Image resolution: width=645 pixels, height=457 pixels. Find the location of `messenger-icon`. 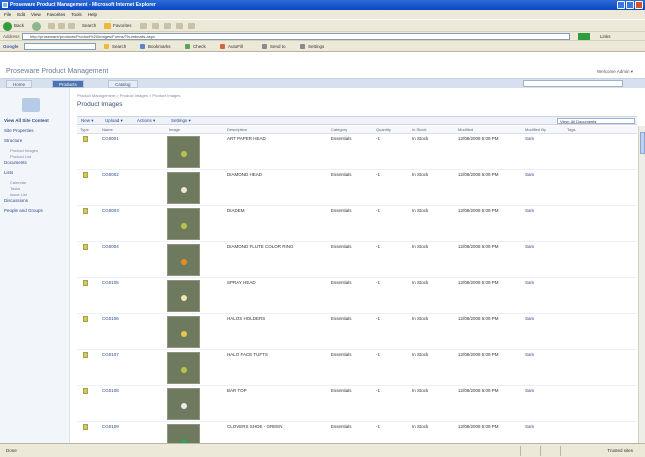

messenger-icon is located at coordinates (191, 26).